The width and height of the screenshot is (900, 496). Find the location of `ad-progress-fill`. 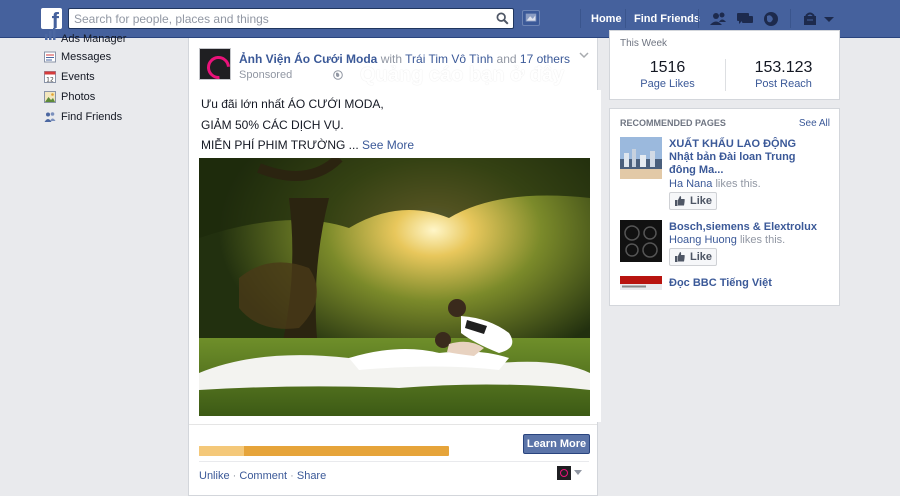

ad-progress-fill is located at coordinates (221, 451).